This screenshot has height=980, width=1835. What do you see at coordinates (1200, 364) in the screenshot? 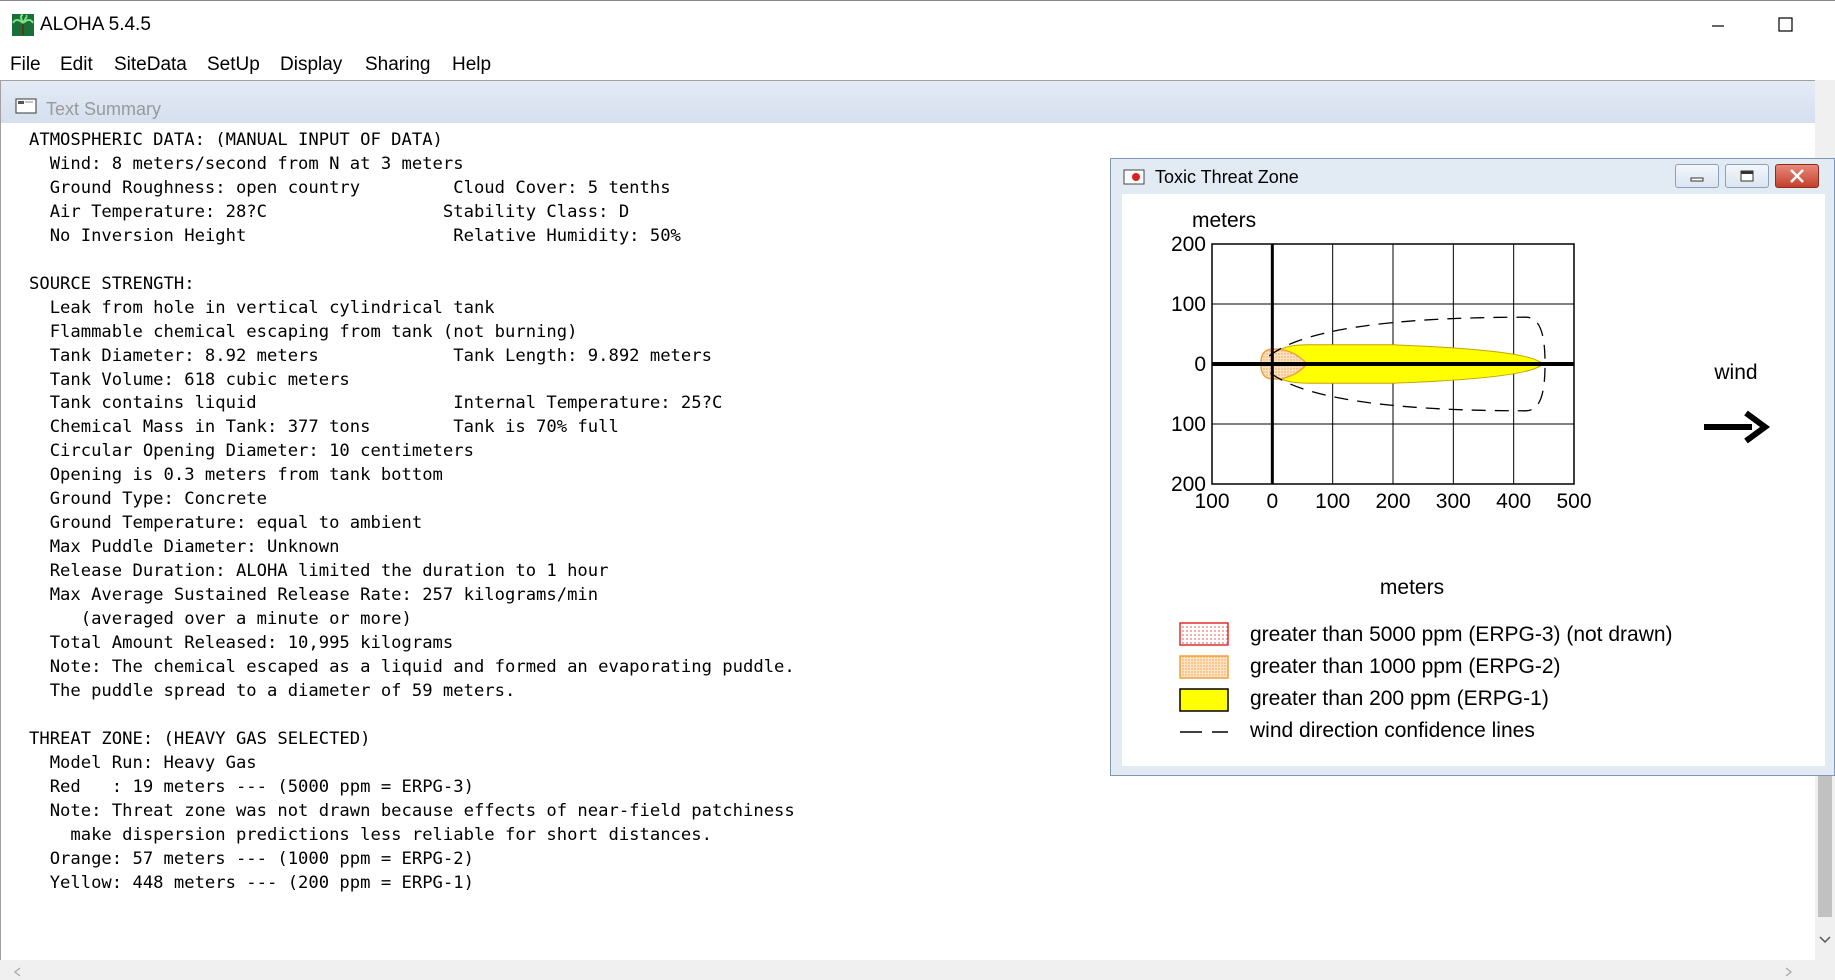
I see `y-tick-label: 0` at bounding box center [1200, 364].